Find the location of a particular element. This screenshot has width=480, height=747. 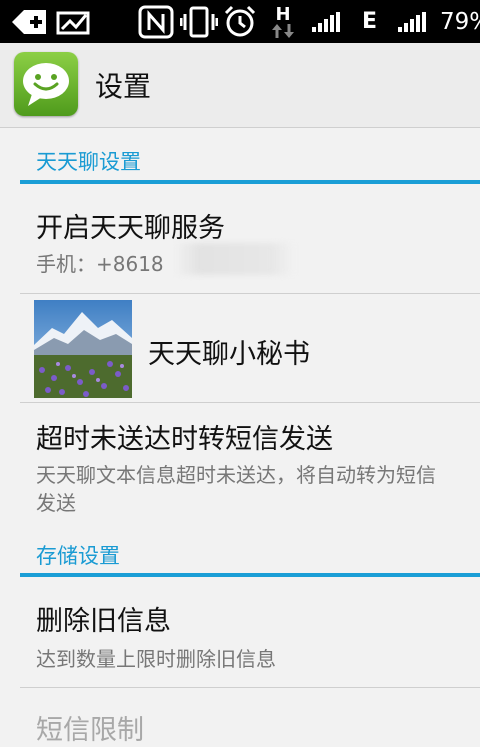

status-bar: H E 79% is located at coordinates (240, 21).